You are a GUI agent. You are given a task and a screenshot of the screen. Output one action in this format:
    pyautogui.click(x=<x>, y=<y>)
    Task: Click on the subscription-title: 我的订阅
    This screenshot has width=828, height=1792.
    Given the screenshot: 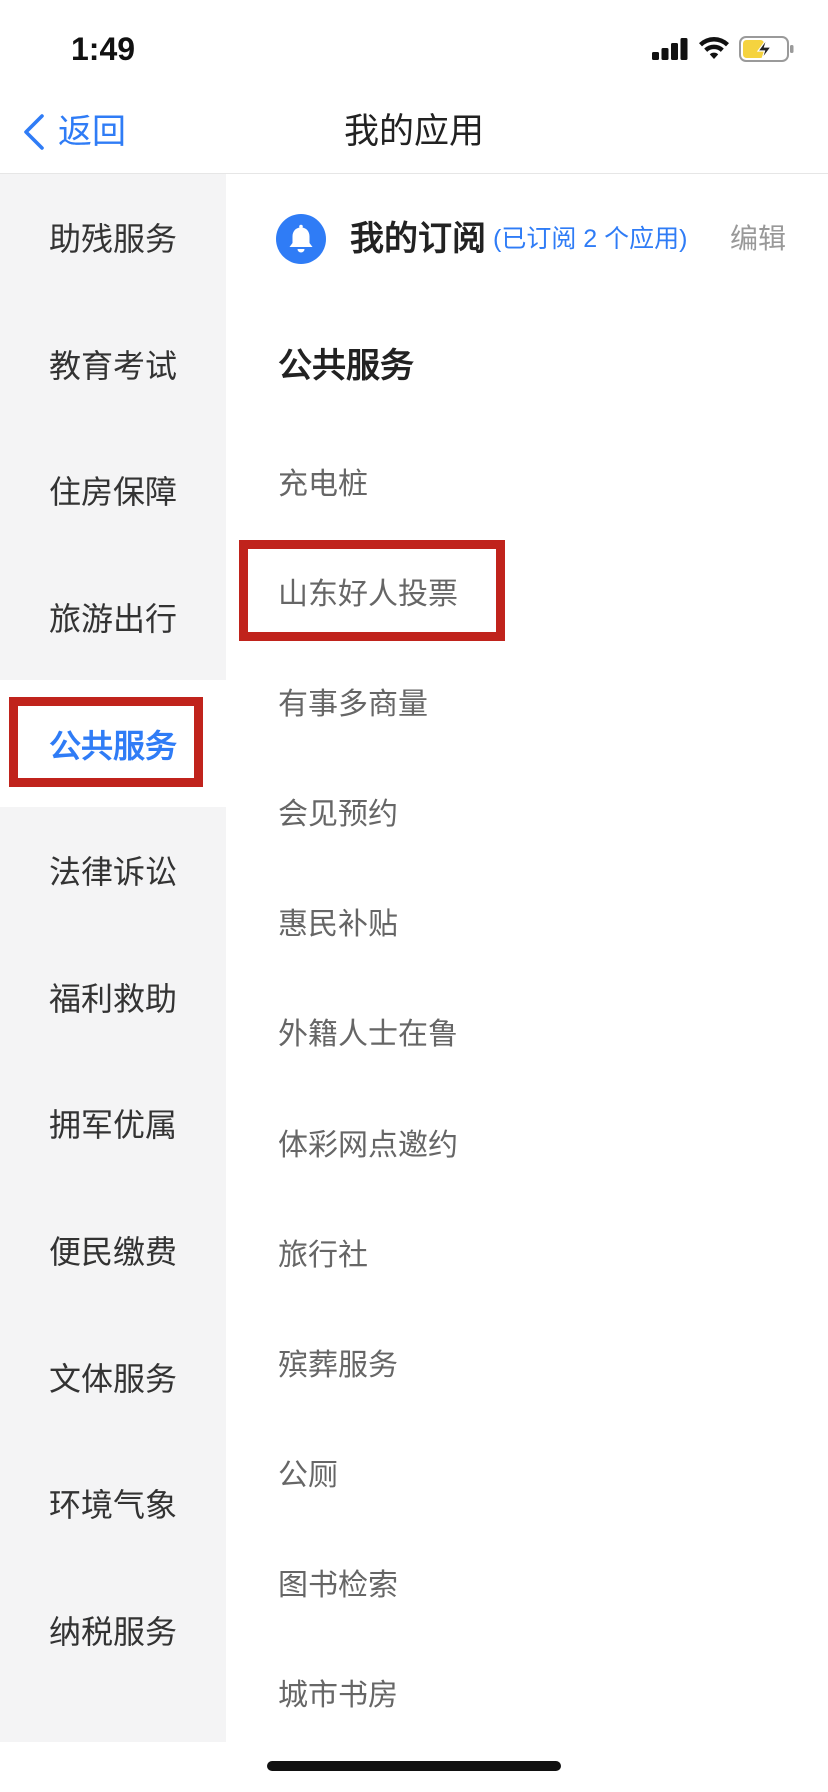 What is the action you would take?
    pyautogui.click(x=418, y=239)
    